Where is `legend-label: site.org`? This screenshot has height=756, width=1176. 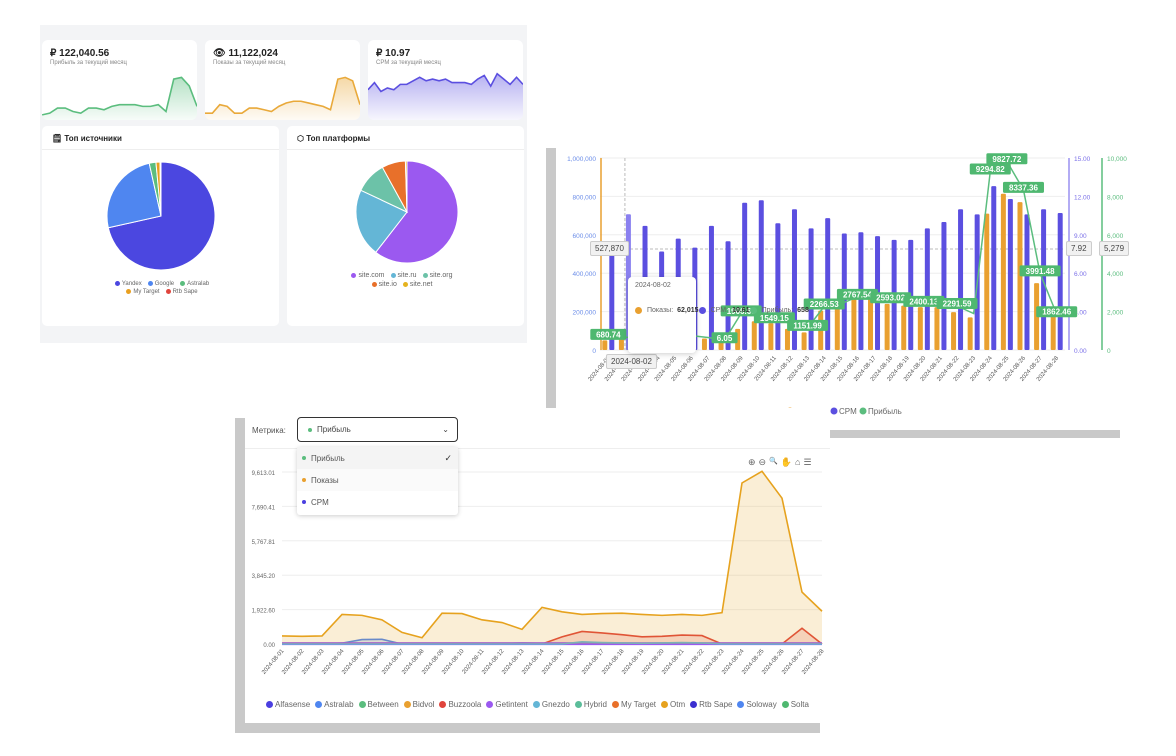 legend-label: site.org is located at coordinates (441, 275).